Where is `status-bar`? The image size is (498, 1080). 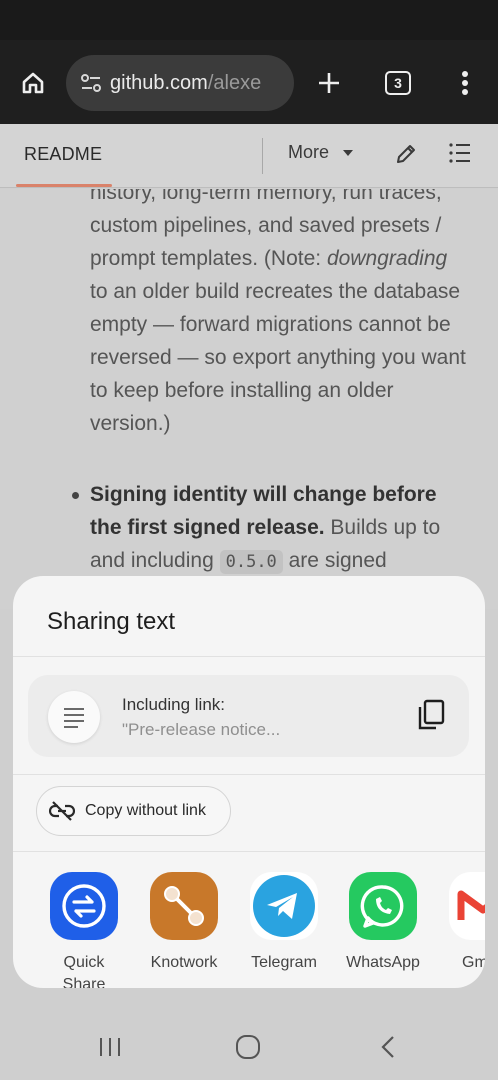 status-bar is located at coordinates (249, 20).